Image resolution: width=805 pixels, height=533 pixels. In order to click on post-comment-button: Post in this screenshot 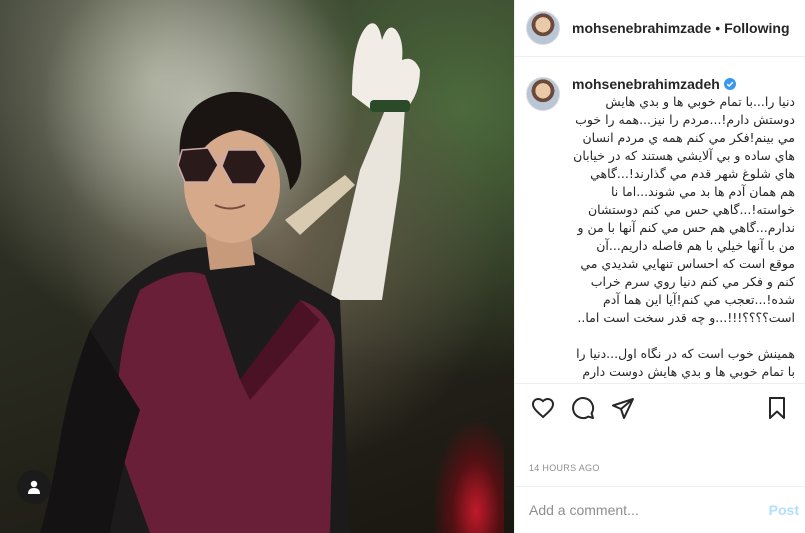, I will do `click(784, 510)`.